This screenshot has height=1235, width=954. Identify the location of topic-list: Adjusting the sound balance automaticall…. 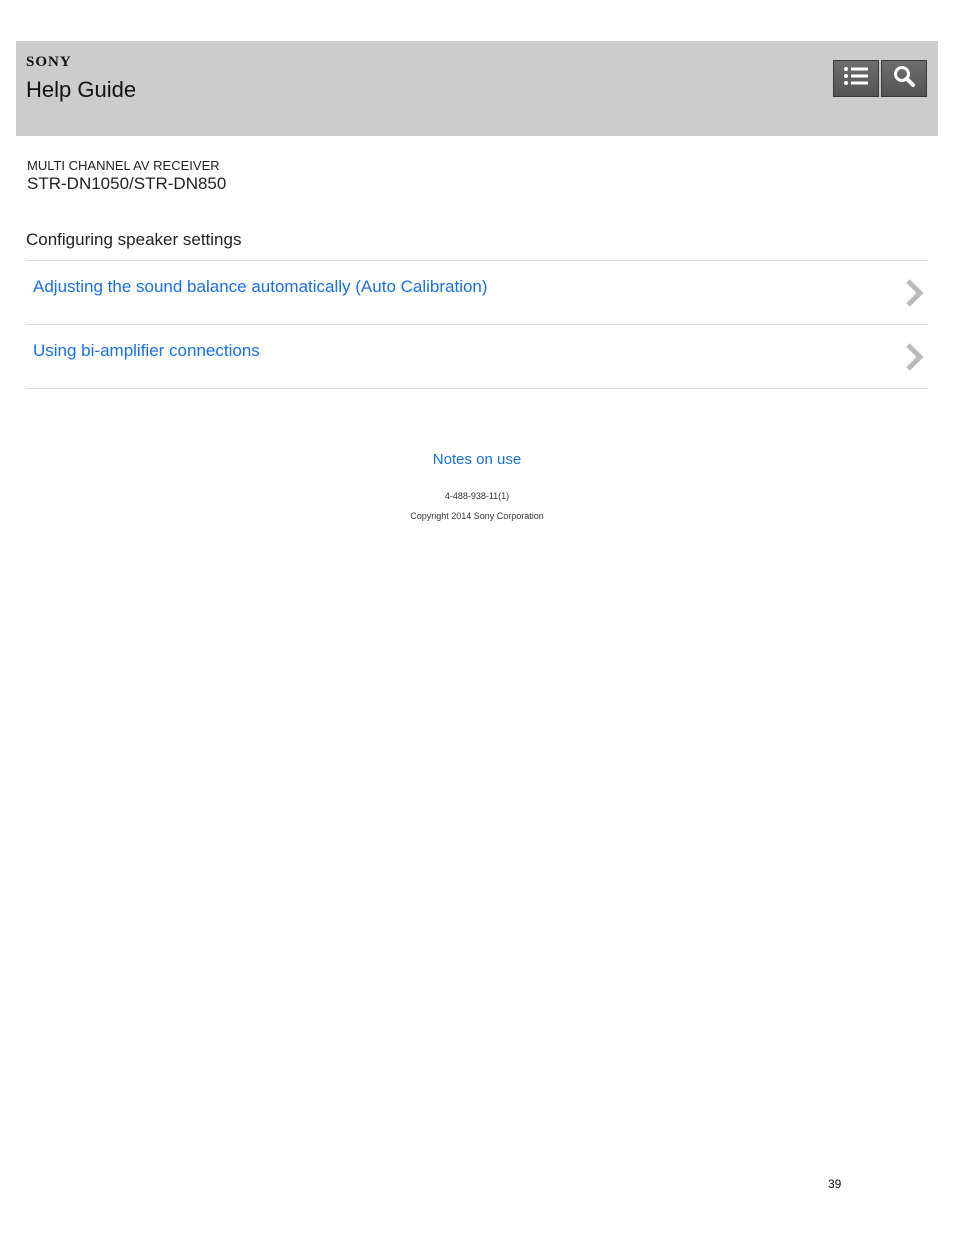
(477, 324).